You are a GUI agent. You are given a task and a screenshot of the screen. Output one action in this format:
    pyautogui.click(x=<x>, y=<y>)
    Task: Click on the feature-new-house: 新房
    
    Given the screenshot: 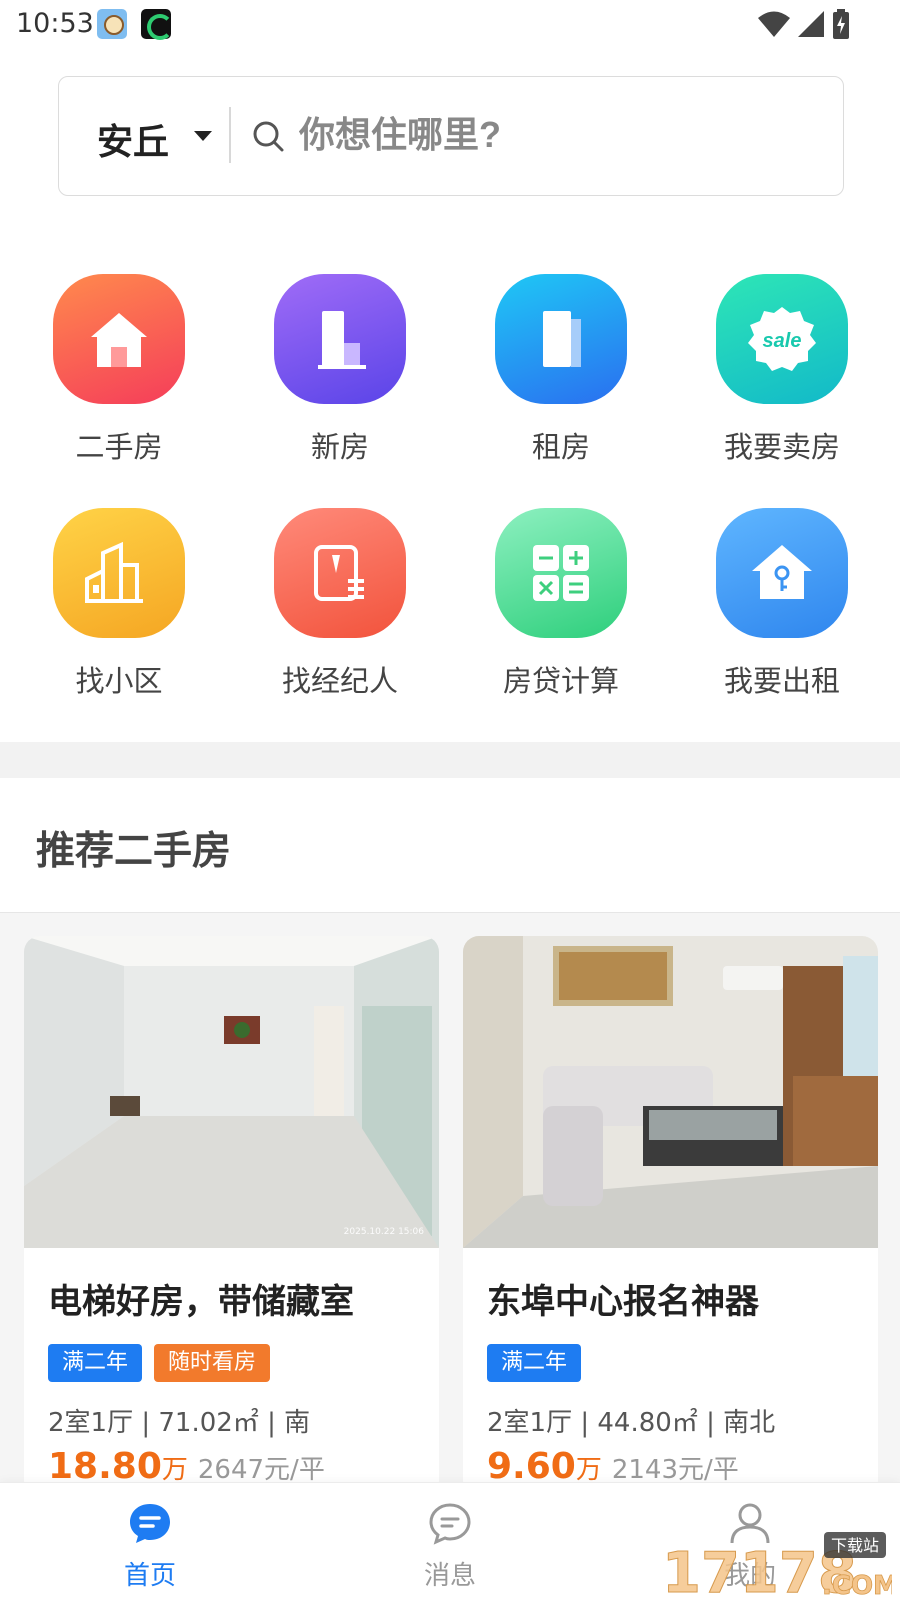 What is the action you would take?
    pyautogui.click(x=340, y=370)
    